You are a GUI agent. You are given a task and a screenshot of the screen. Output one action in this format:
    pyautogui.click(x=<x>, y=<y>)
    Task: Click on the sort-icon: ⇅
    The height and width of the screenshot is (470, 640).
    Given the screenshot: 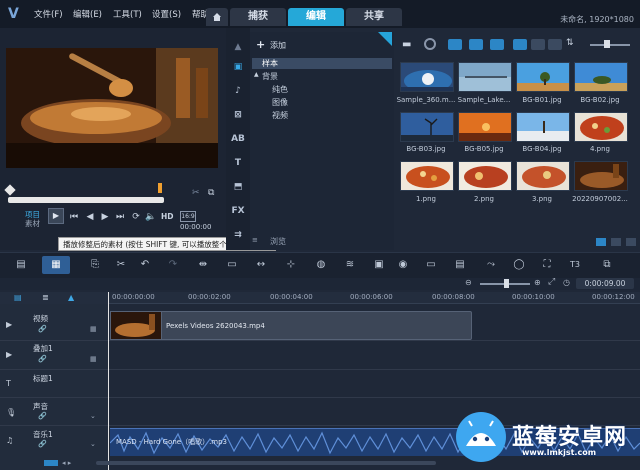 What is the action you would take?
    pyautogui.click(x=570, y=43)
    